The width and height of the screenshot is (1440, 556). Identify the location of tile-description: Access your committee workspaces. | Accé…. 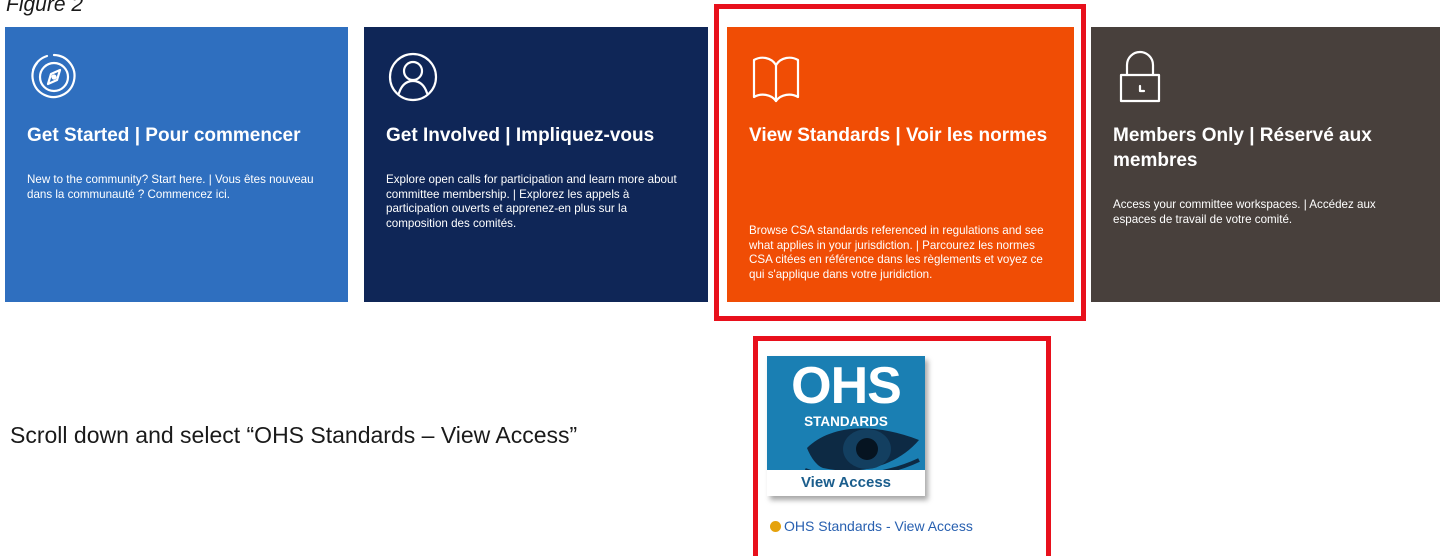
(1244, 212).